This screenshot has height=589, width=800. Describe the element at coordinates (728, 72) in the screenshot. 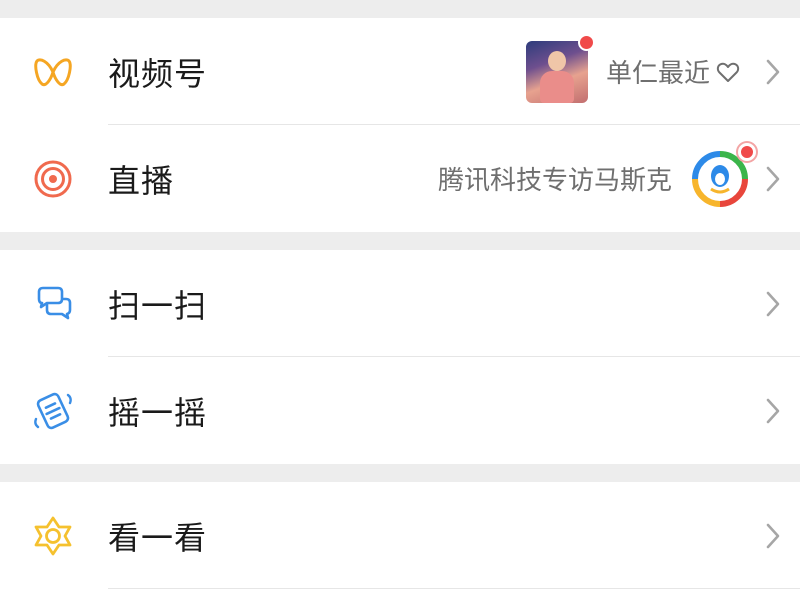

I see `heart-icon` at that location.